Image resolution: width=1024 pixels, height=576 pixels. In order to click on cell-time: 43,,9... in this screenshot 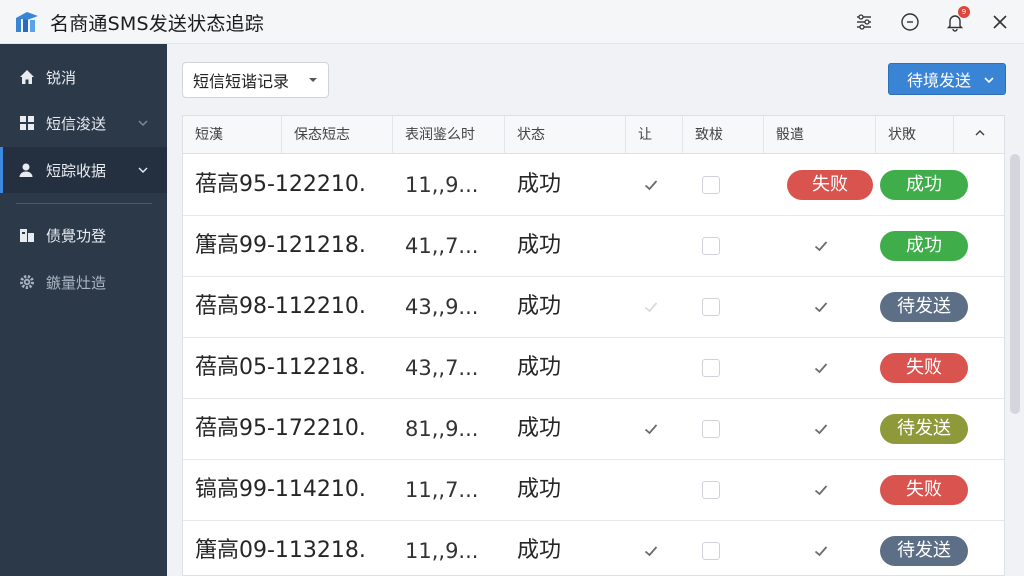, I will do `click(442, 307)`.